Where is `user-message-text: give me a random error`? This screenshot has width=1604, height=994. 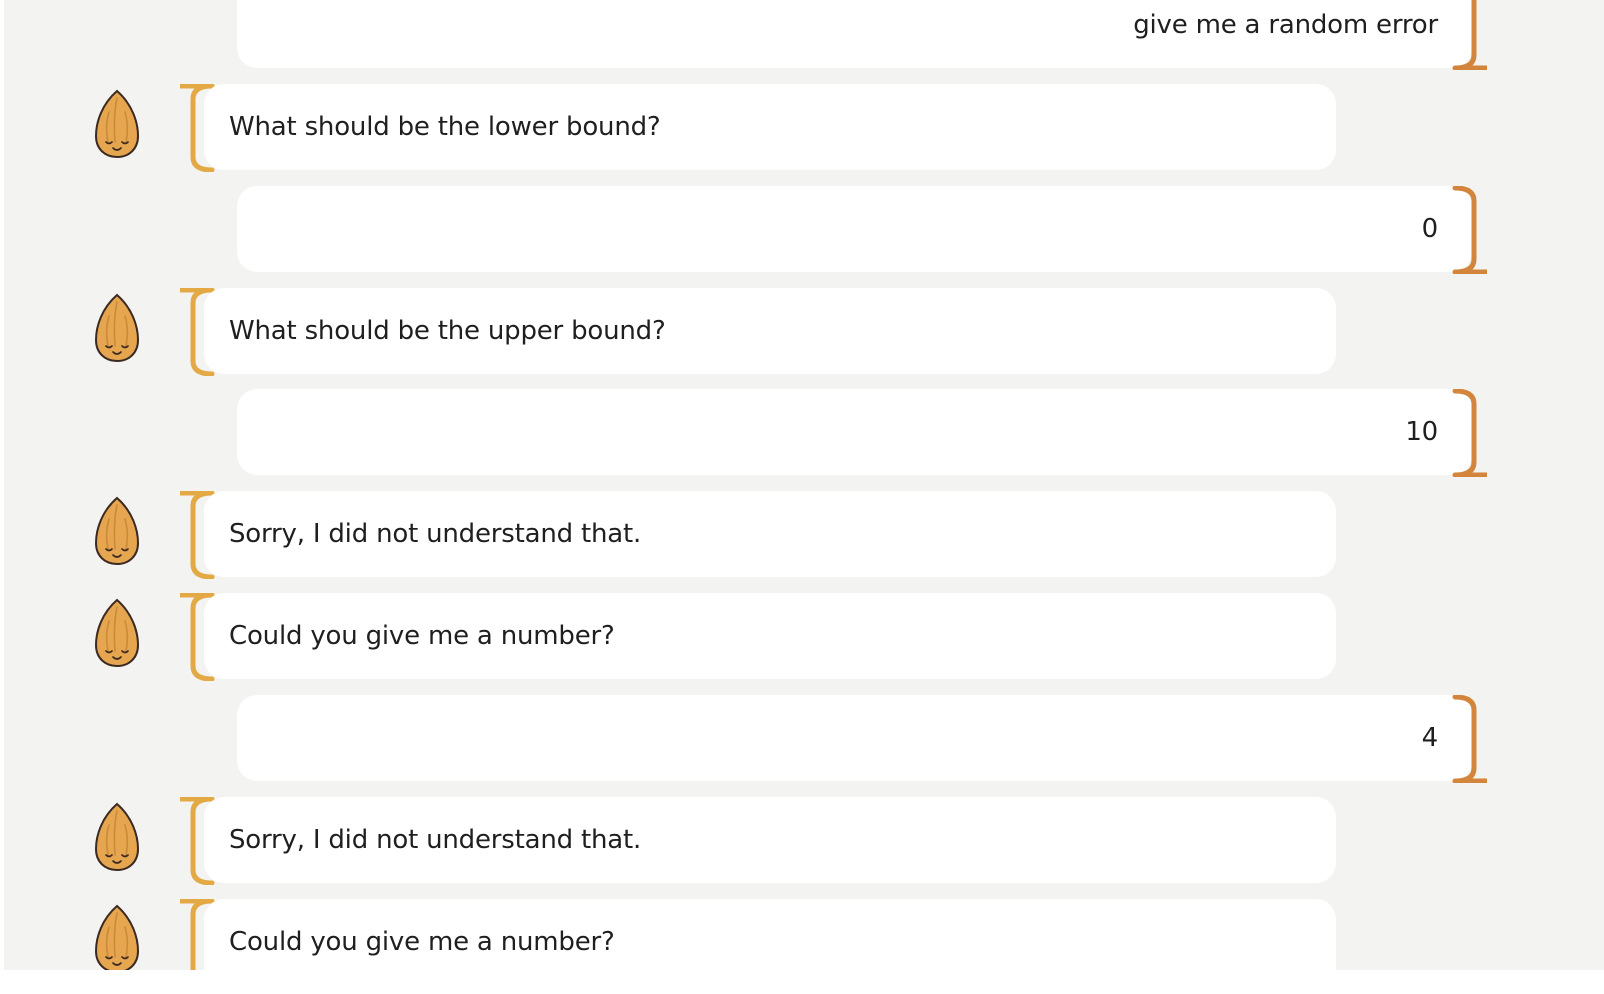 user-message-text: give me a random error is located at coordinates (1285, 25).